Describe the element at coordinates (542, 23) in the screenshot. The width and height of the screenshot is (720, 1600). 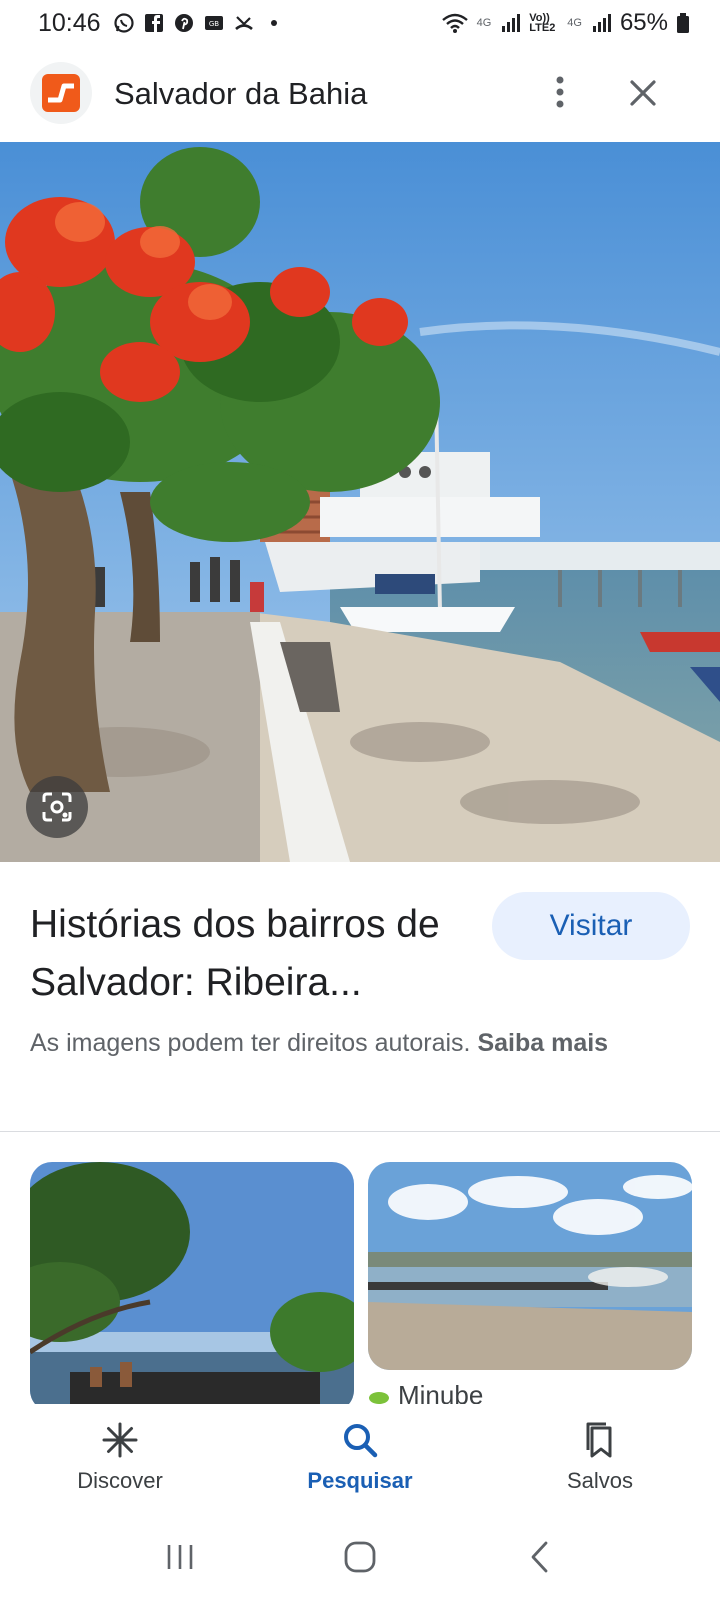
I see `volte-label: Vo)) LTE2` at that location.